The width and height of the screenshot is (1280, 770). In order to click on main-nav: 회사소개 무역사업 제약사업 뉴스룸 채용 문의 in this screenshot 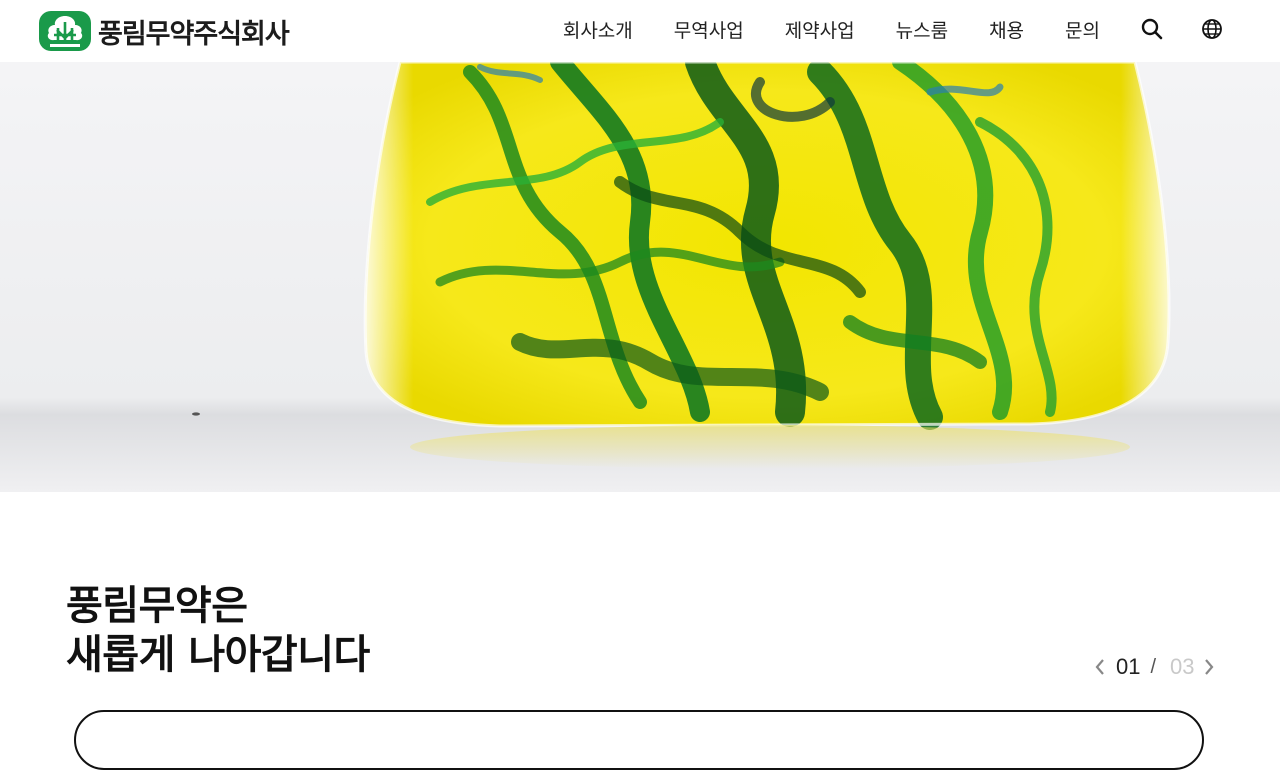, I will do `click(921, 29)`.